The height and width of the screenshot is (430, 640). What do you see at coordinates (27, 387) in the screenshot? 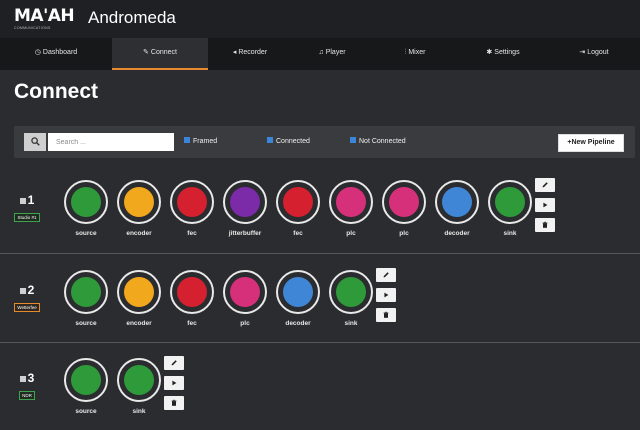
I see `pipeline-label: 3 NDR` at bounding box center [27, 387].